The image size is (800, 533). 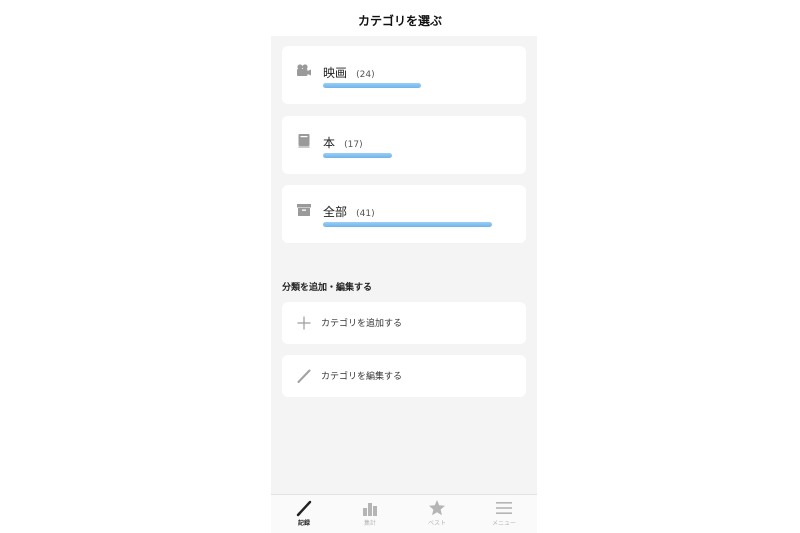 I want to click on tab-summary: 集計, so click(x=370, y=516).